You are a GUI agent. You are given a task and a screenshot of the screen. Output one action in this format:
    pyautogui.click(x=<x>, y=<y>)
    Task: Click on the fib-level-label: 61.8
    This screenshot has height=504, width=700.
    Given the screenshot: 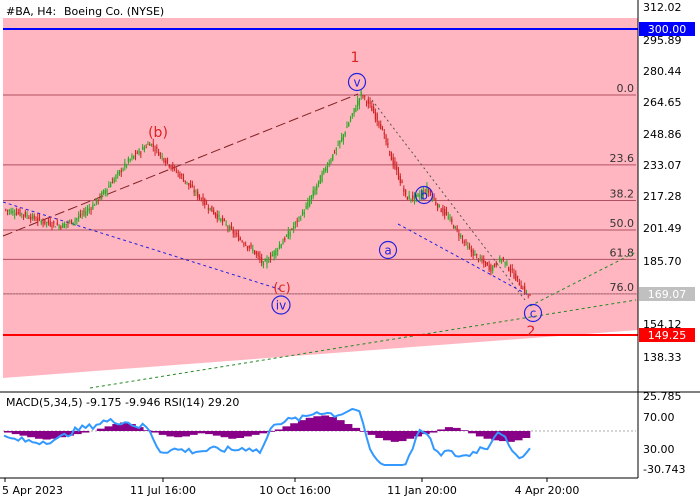 What is the action you would take?
    pyautogui.click(x=622, y=252)
    